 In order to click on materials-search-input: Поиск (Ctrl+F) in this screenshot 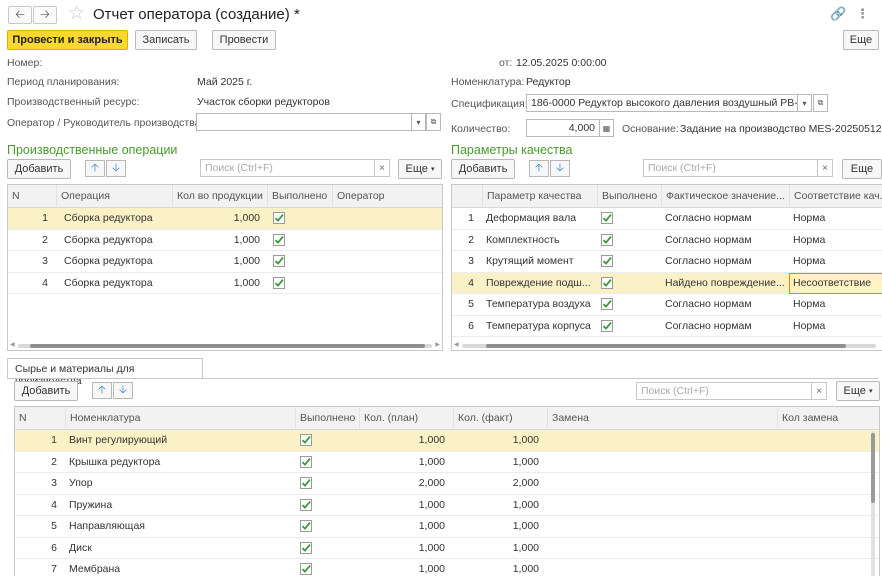, I will do `click(724, 391)`.